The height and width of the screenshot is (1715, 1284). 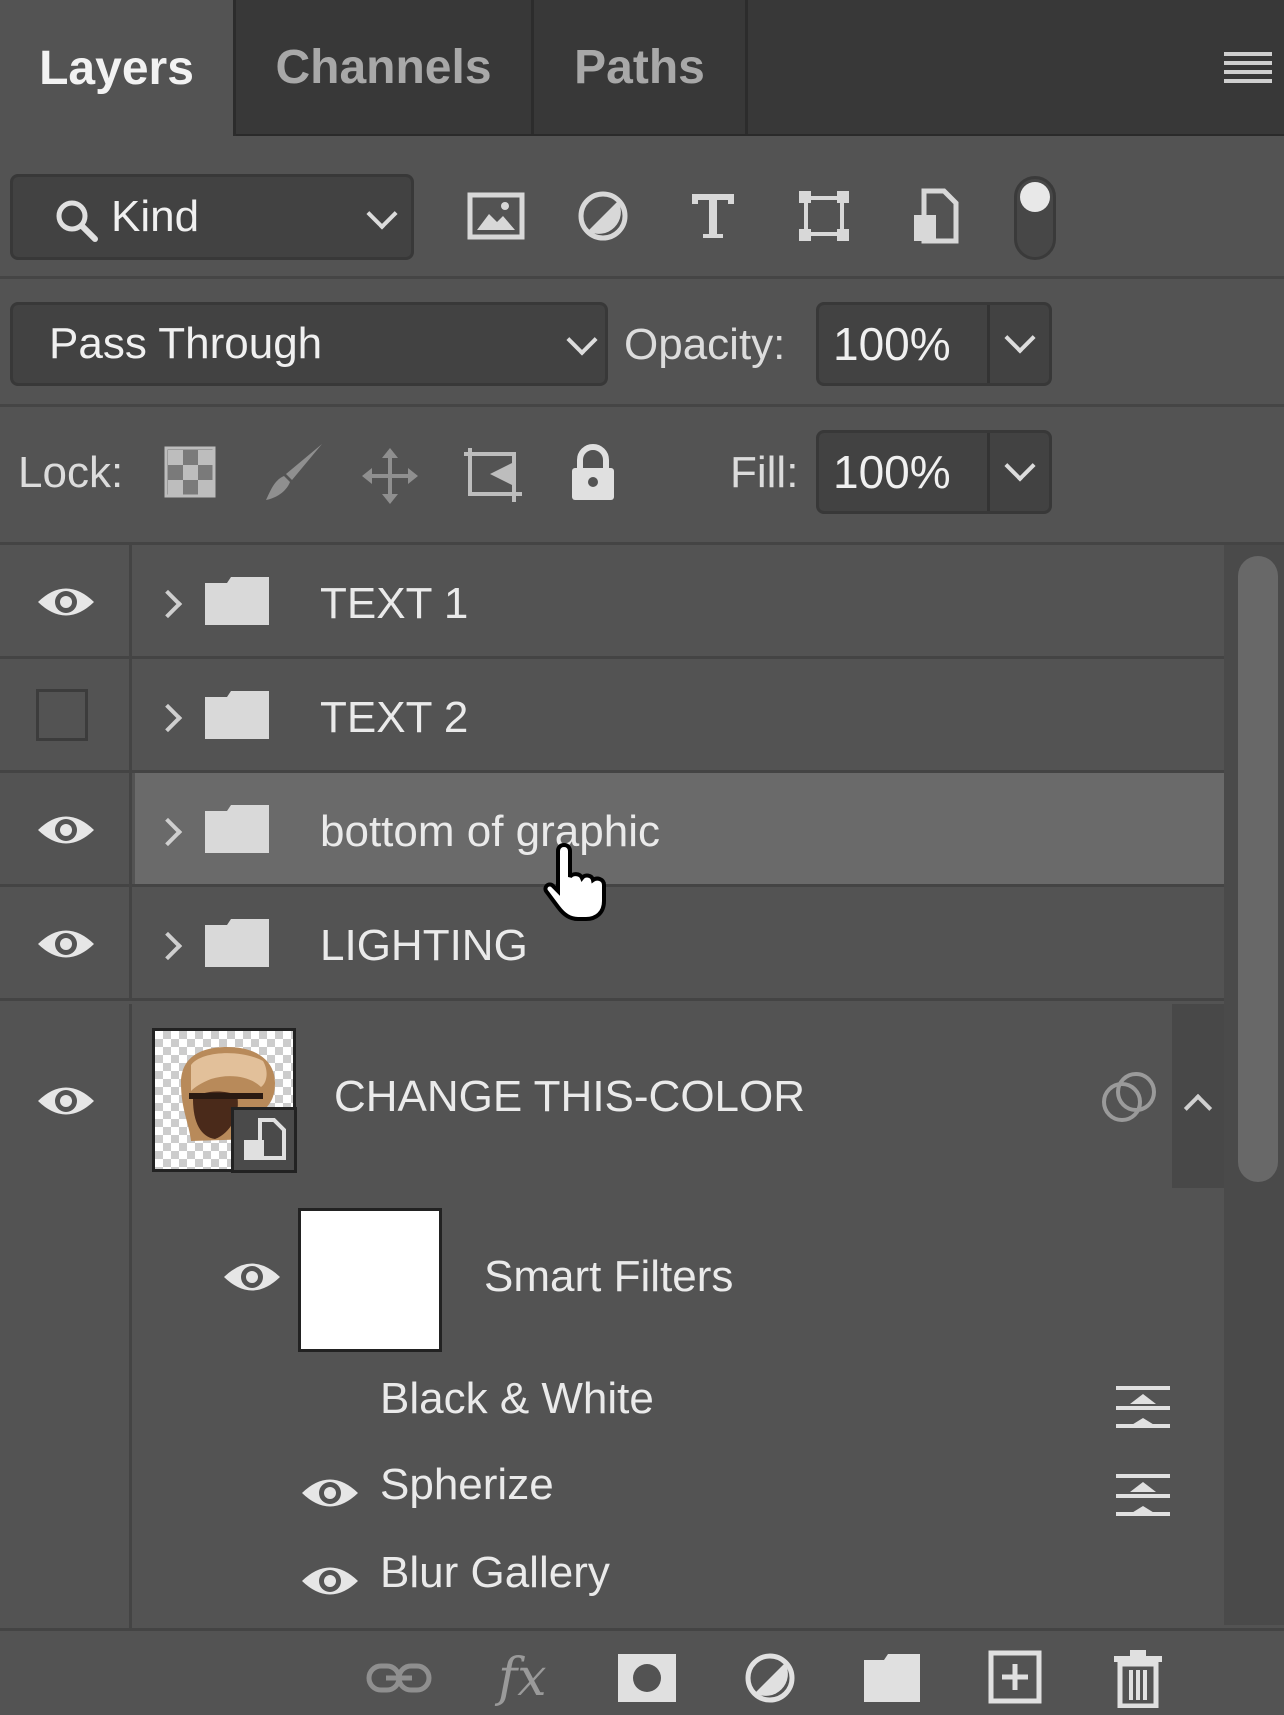 I want to click on lock-image-pixels-icon, so click(x=295, y=473).